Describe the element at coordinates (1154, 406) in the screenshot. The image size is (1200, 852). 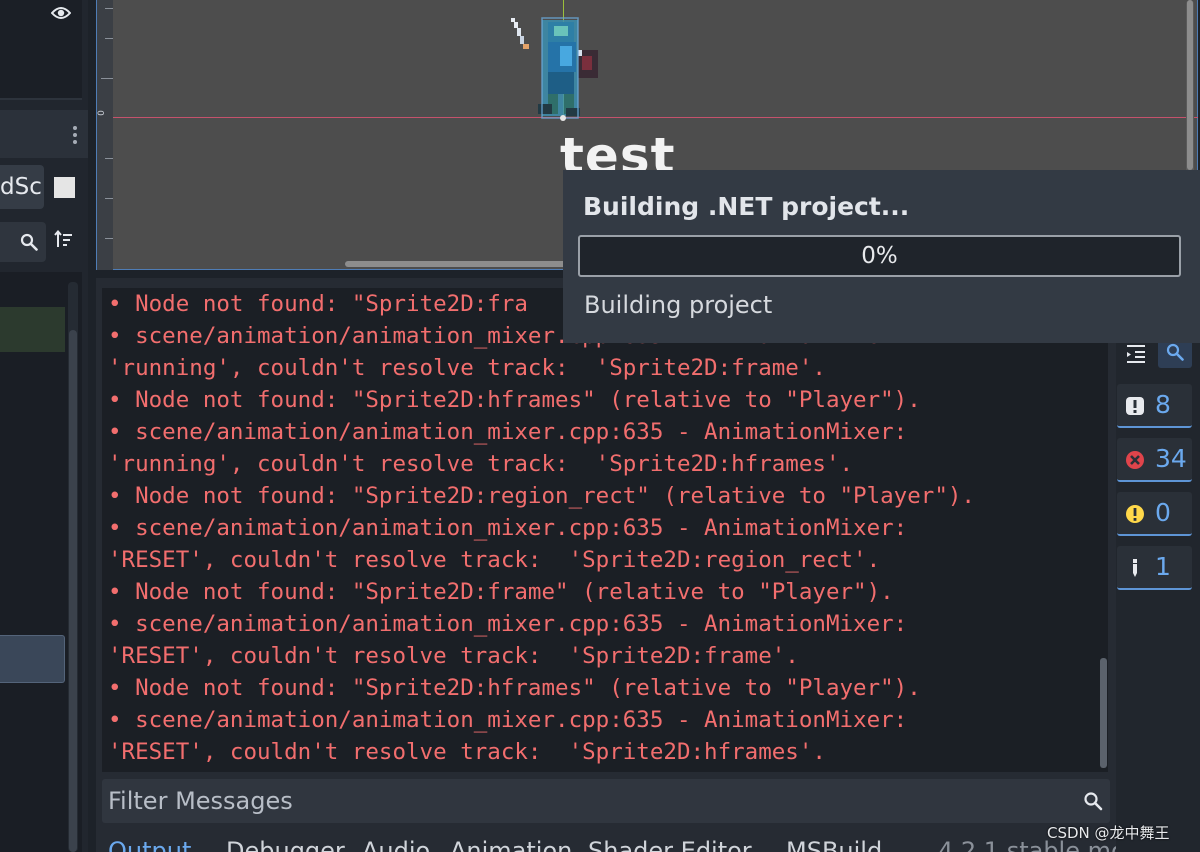
I see `filter-messages-button: 8` at that location.